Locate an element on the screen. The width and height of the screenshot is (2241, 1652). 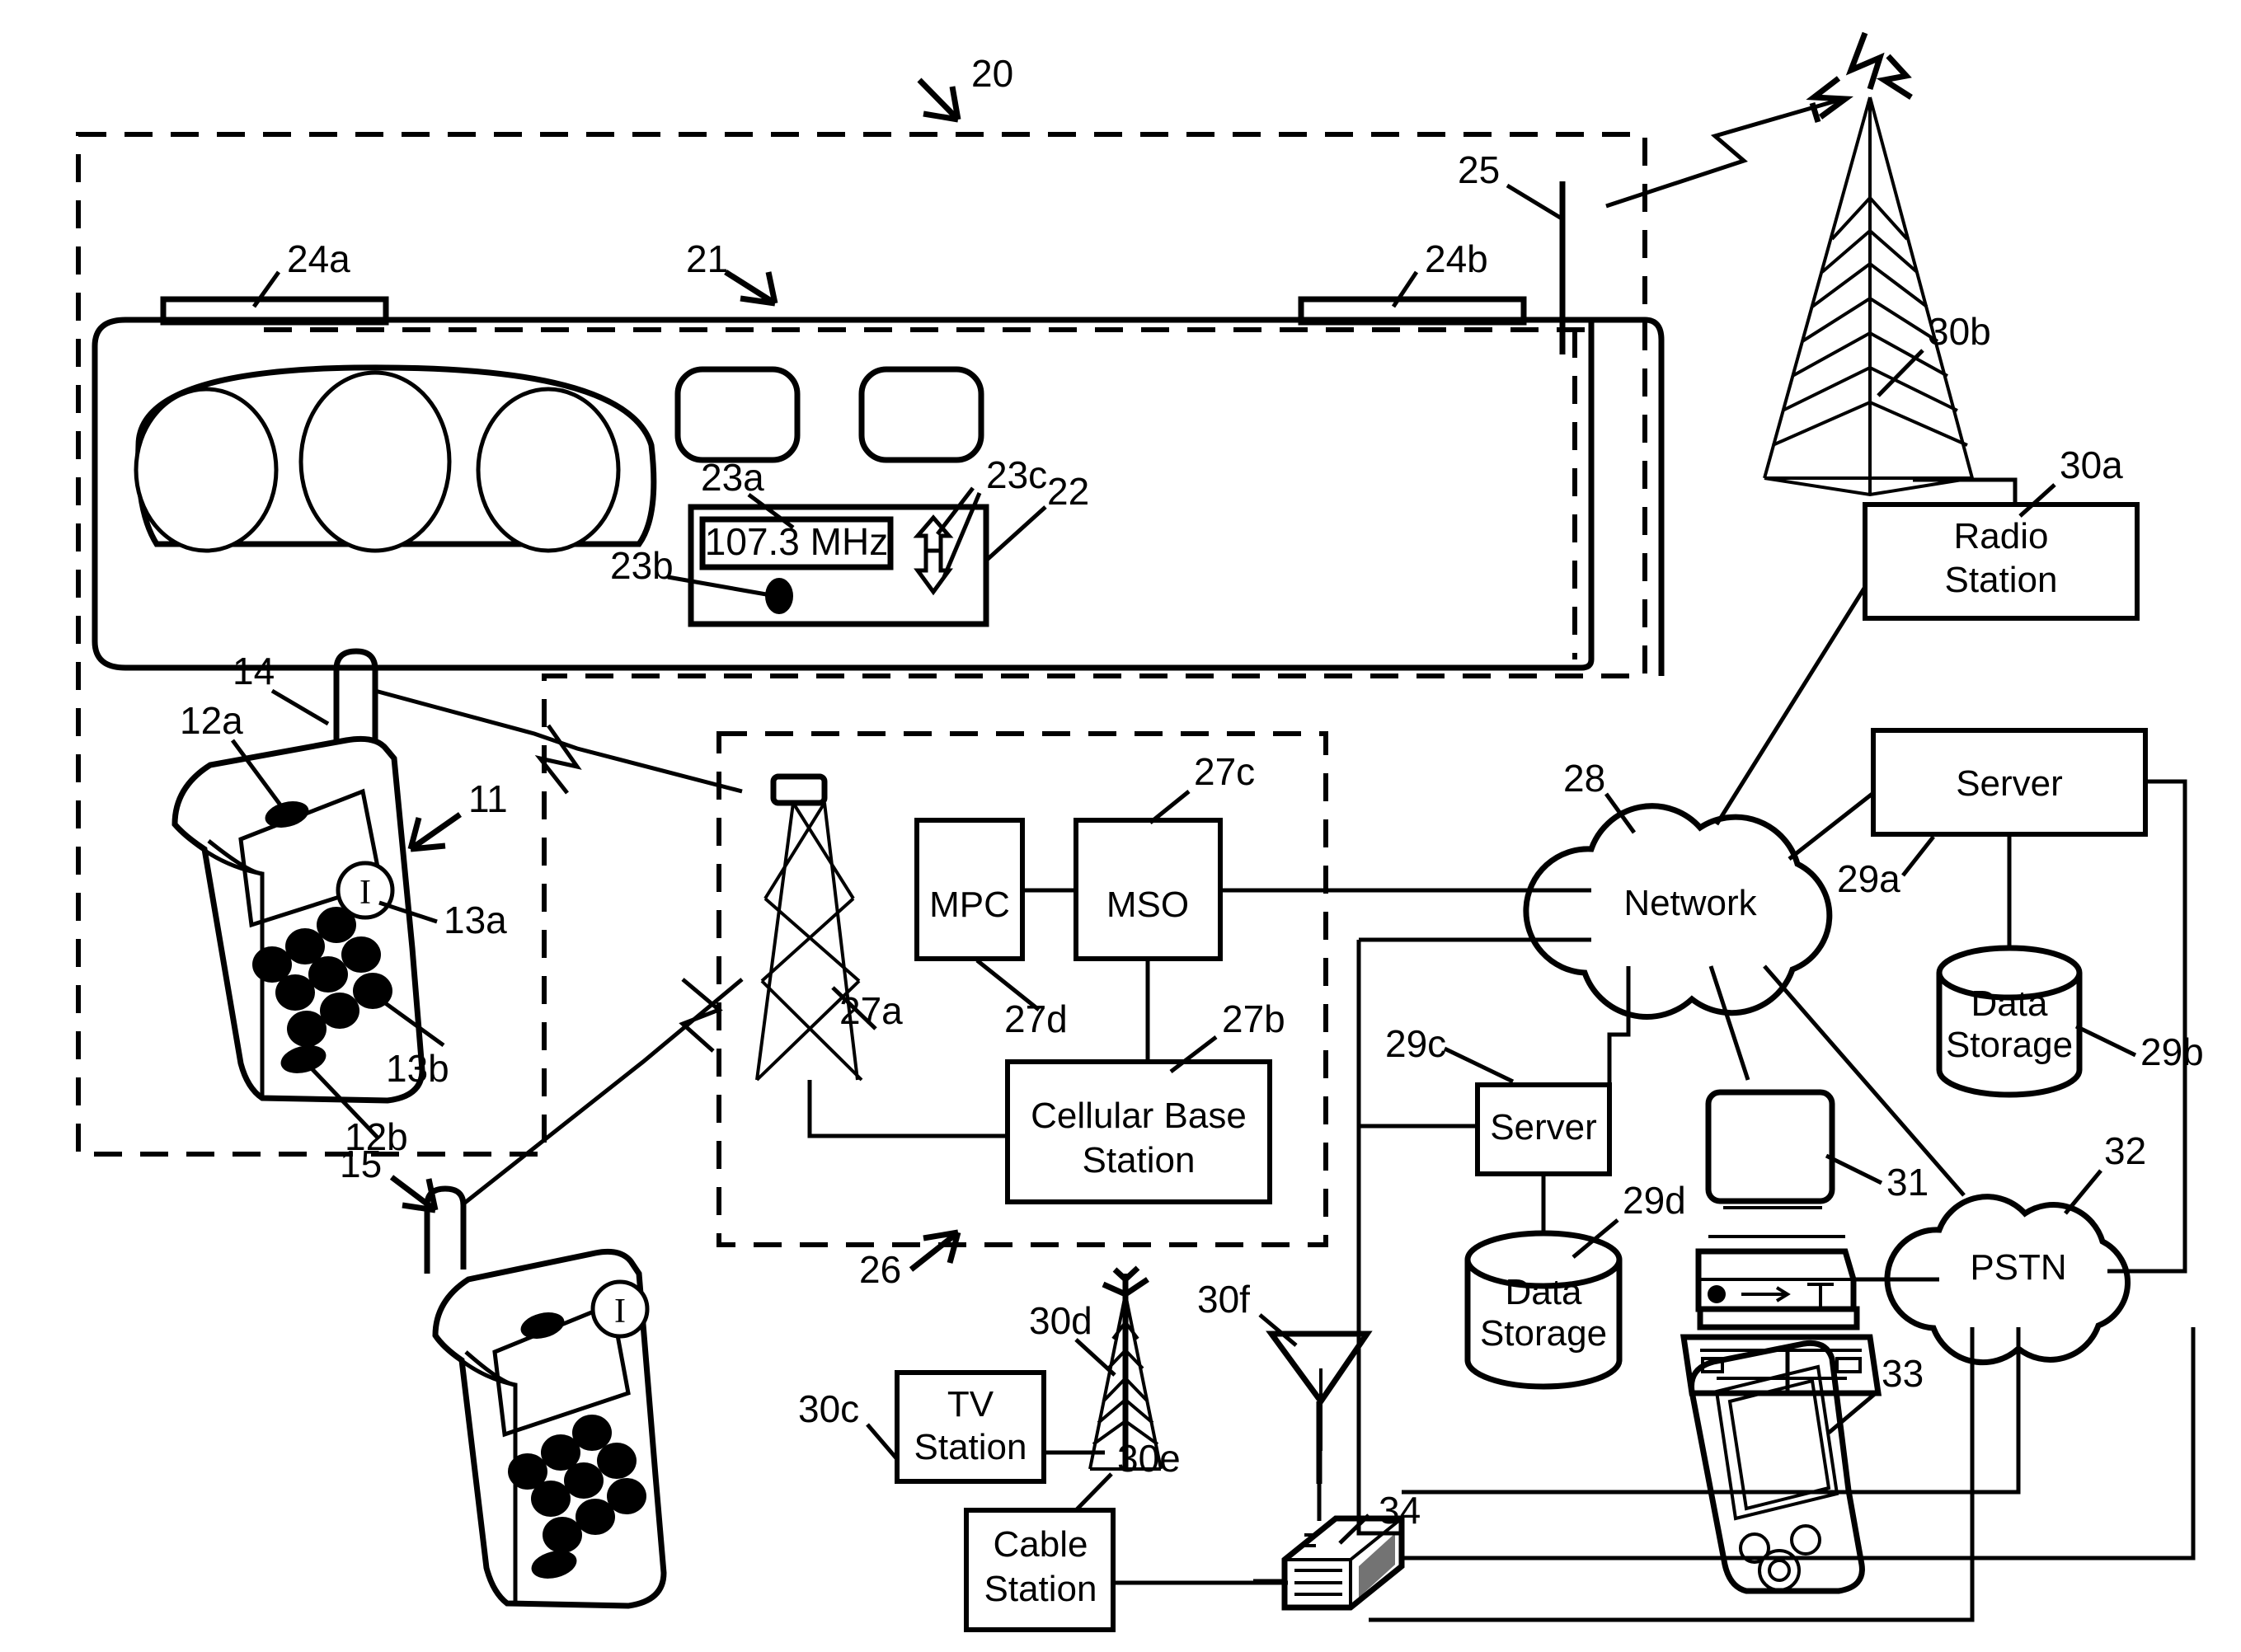
ref-12a: 12a is located at coordinates (211, 720).